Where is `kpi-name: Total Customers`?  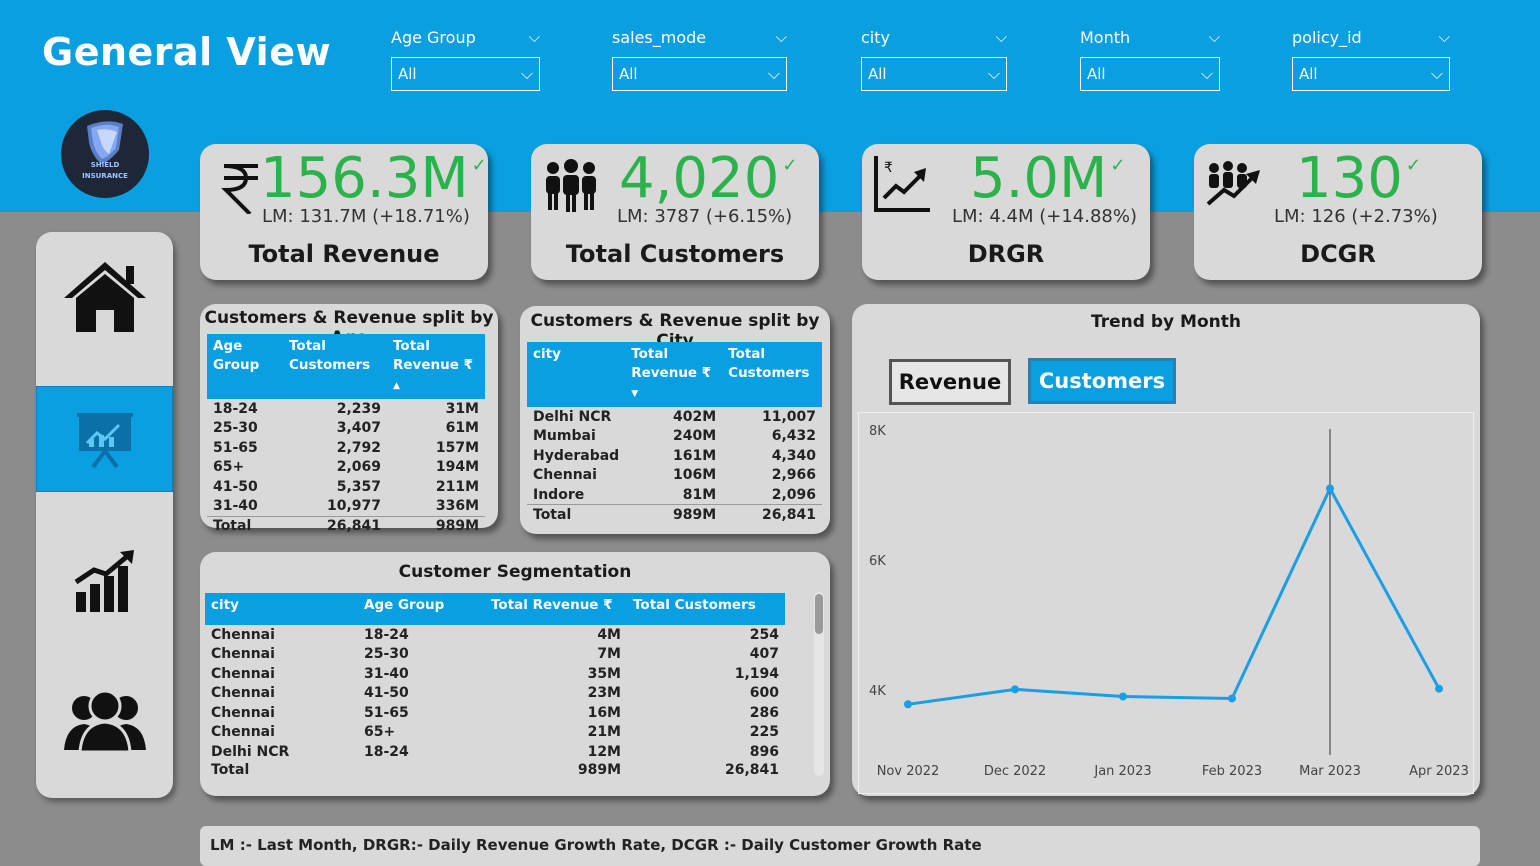
kpi-name: Total Customers is located at coordinates (675, 254).